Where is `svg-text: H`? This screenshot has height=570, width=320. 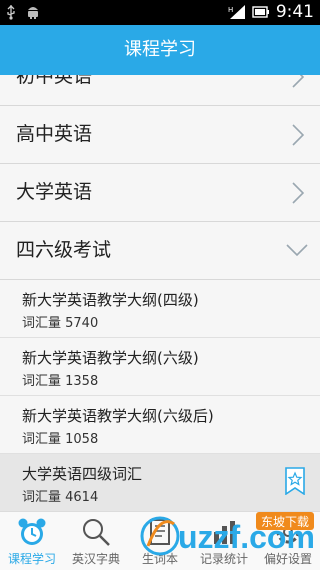
svg-text: H is located at coordinates (230, 10).